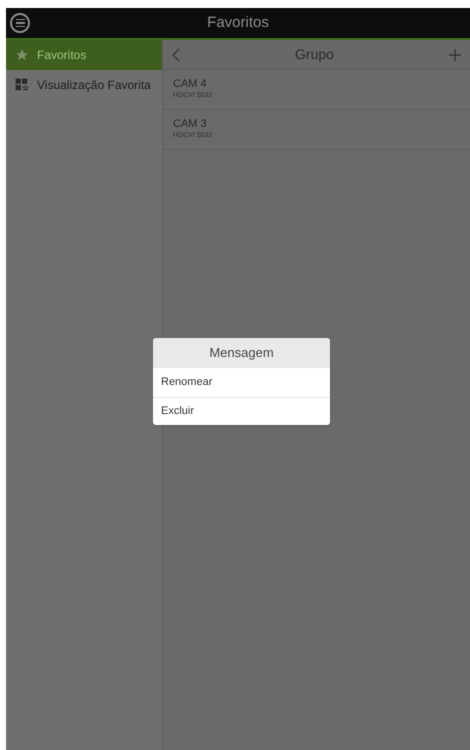 This screenshot has width=470, height=750. Describe the element at coordinates (241, 411) in the screenshot. I see `dialog-option: Excluir` at that location.